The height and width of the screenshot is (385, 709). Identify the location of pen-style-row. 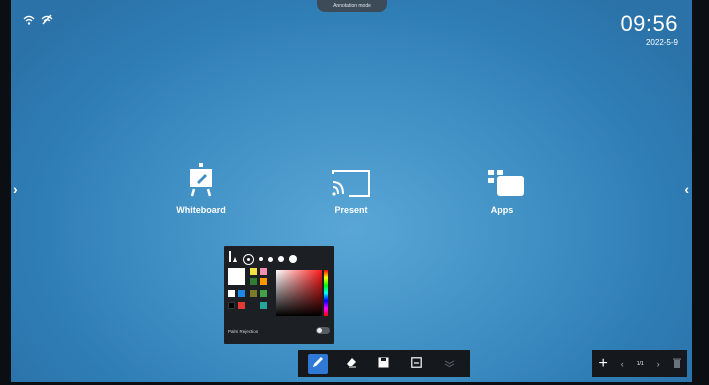
(262, 259).